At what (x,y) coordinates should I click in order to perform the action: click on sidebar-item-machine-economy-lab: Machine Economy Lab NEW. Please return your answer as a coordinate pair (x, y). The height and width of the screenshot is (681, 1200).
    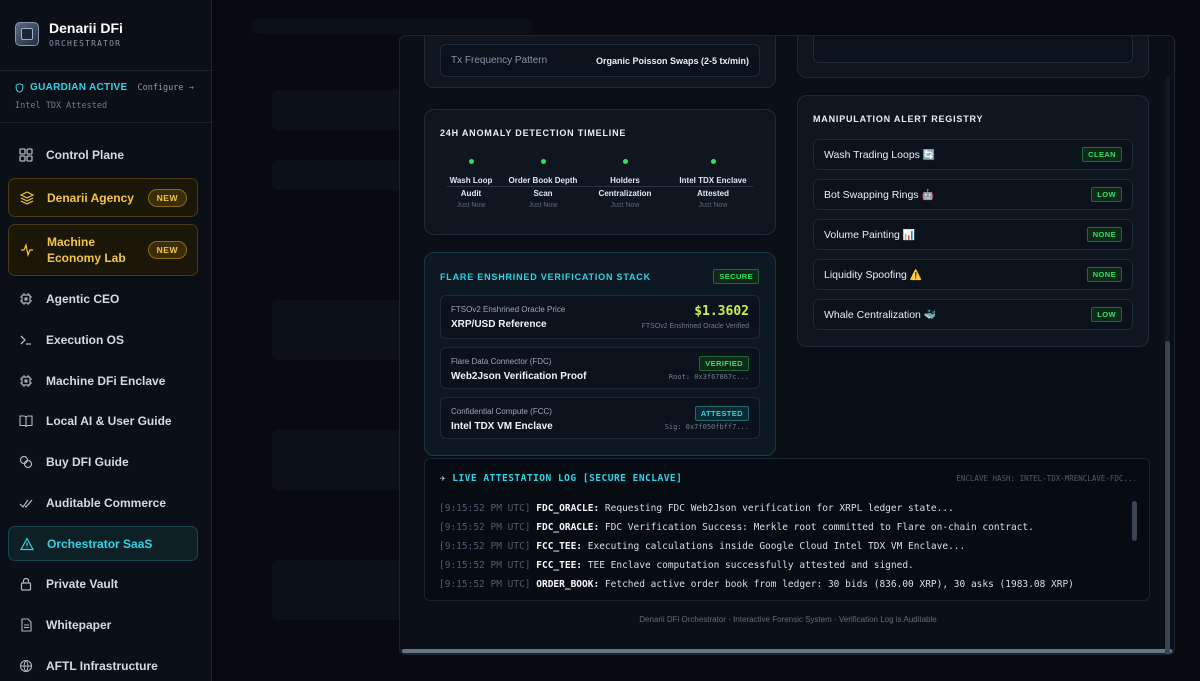
    Looking at the image, I should click on (103, 250).